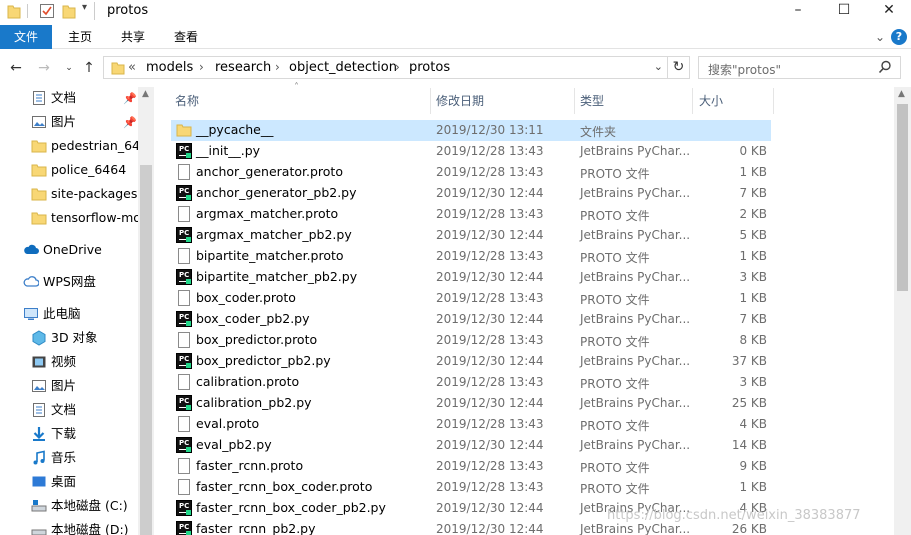  I want to click on file-row: eval.proto 2019/12/28 13:43 PROTO 文件 4 KB, so click(471, 424).